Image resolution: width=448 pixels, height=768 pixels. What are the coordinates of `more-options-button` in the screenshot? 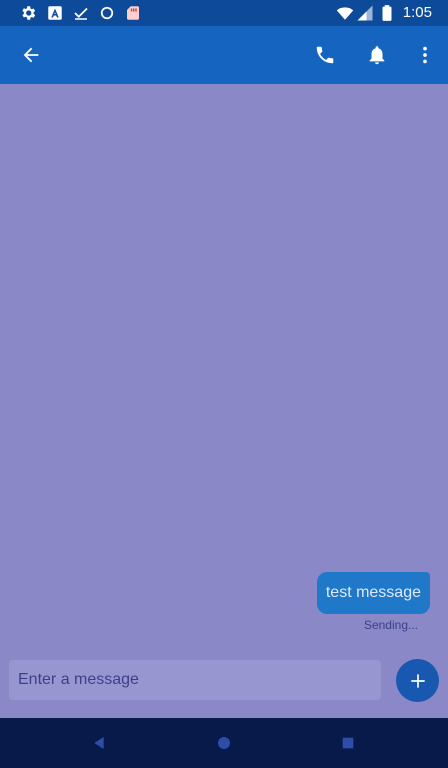 It's located at (425, 55).